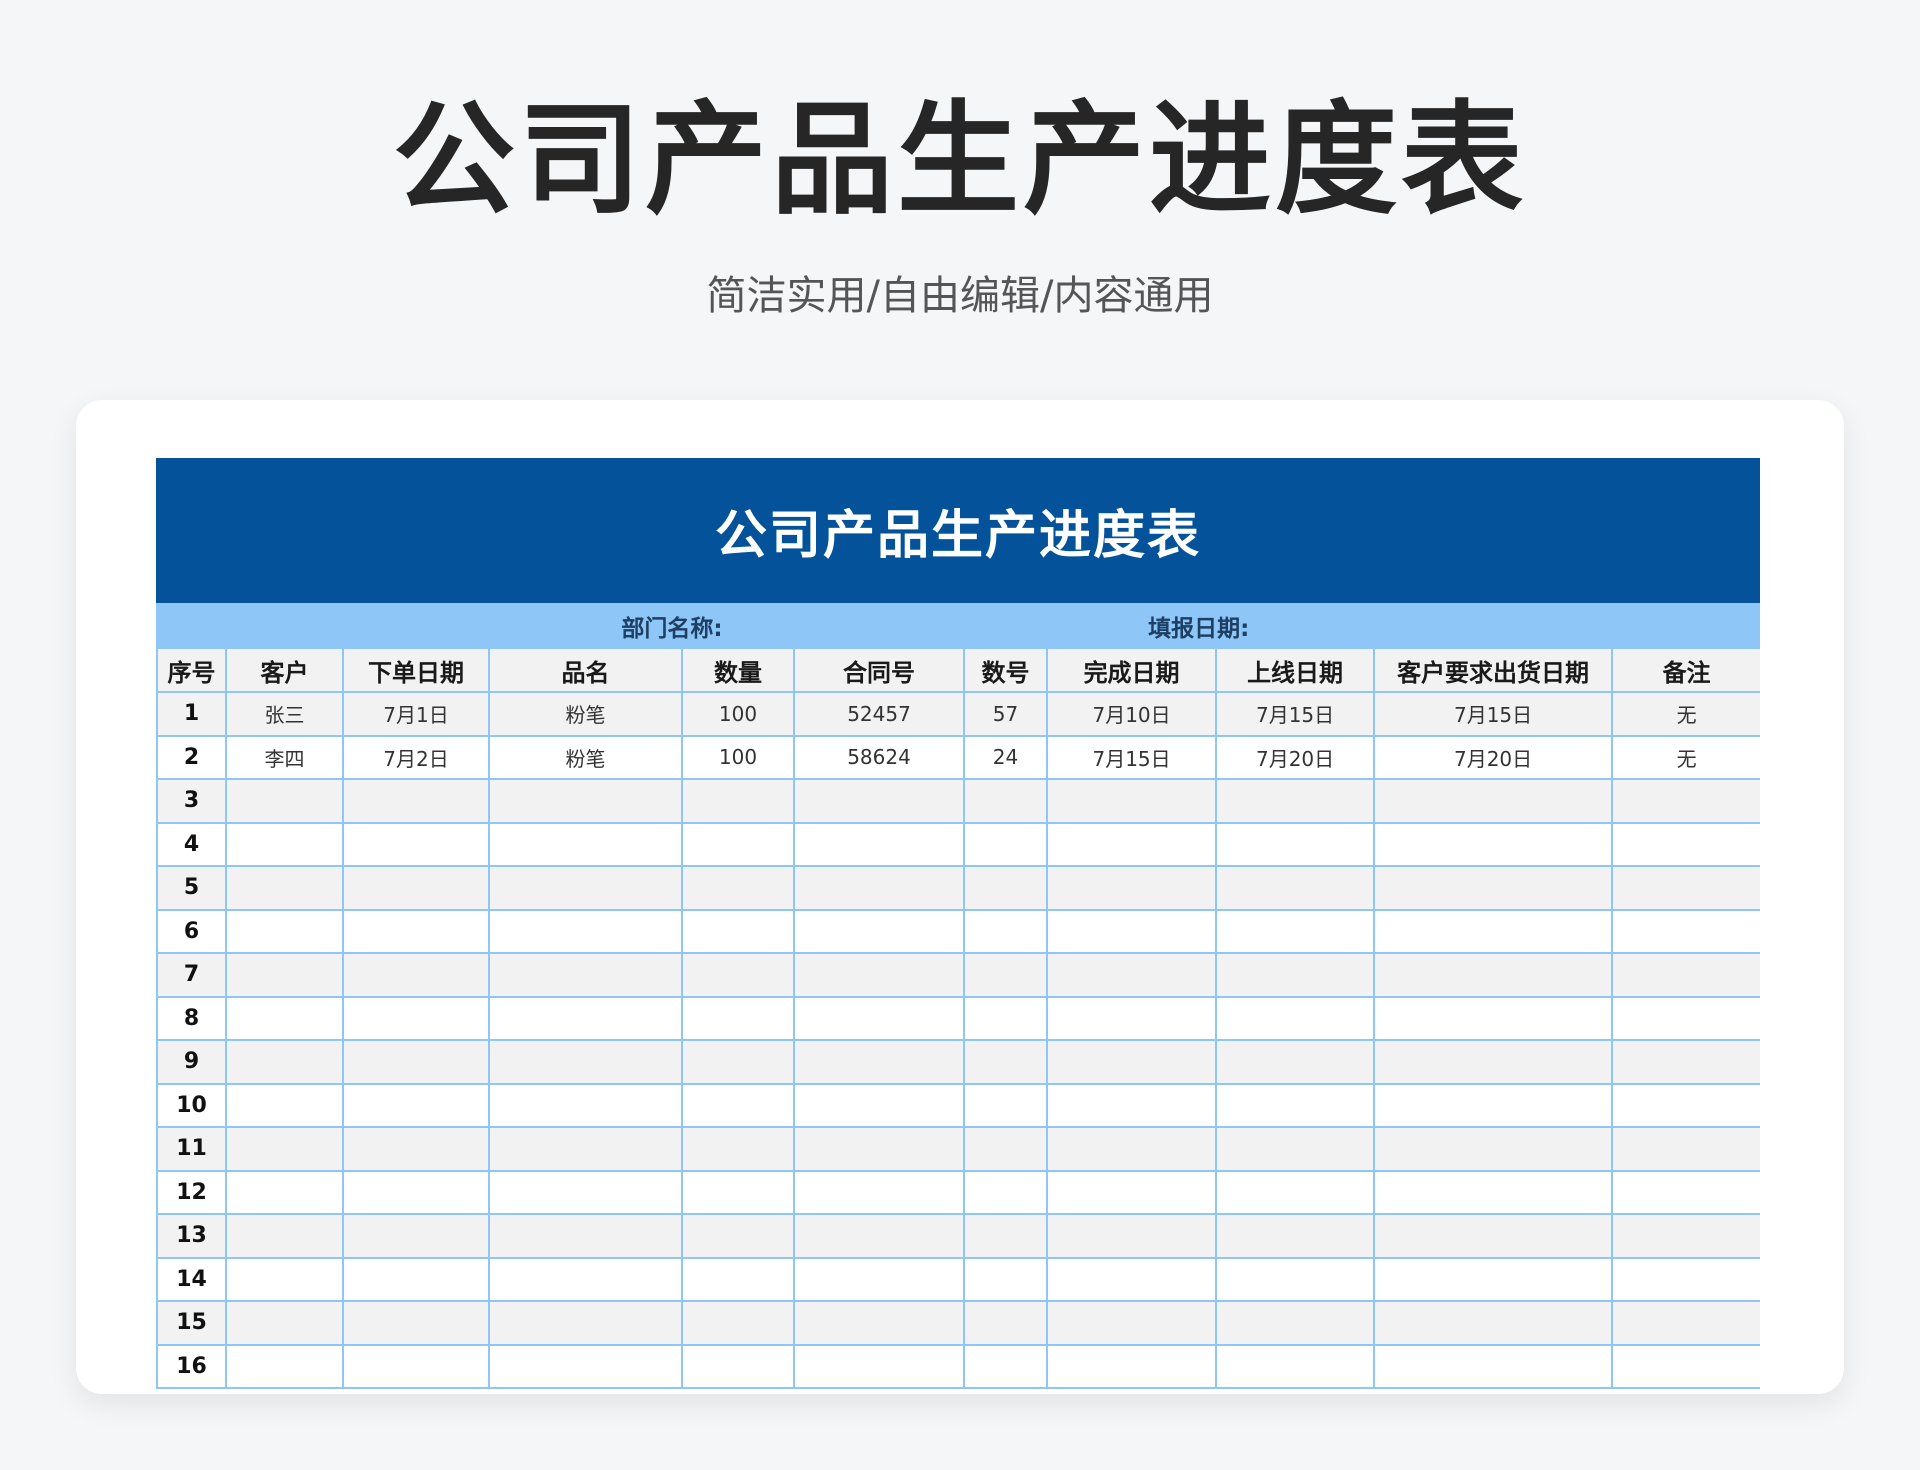 The height and width of the screenshot is (1470, 1920). What do you see at coordinates (1493, 714) in the screenshot?
I see `cell-ship-date: 7月15日` at bounding box center [1493, 714].